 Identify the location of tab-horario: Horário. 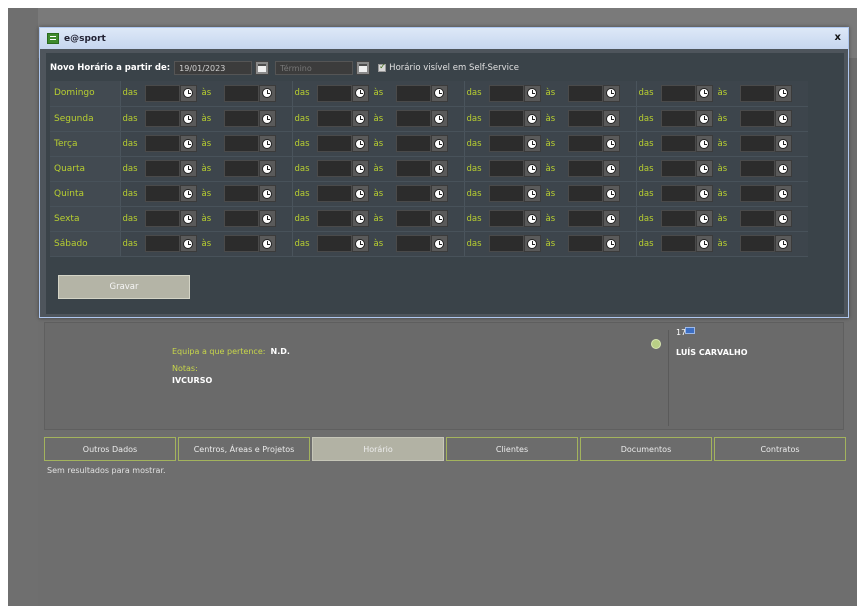
(378, 449).